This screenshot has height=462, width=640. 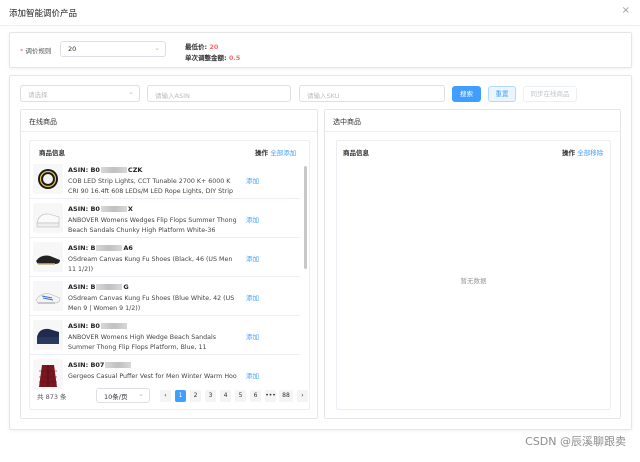 I want to click on next-page-button: ›, so click(x=302, y=396).